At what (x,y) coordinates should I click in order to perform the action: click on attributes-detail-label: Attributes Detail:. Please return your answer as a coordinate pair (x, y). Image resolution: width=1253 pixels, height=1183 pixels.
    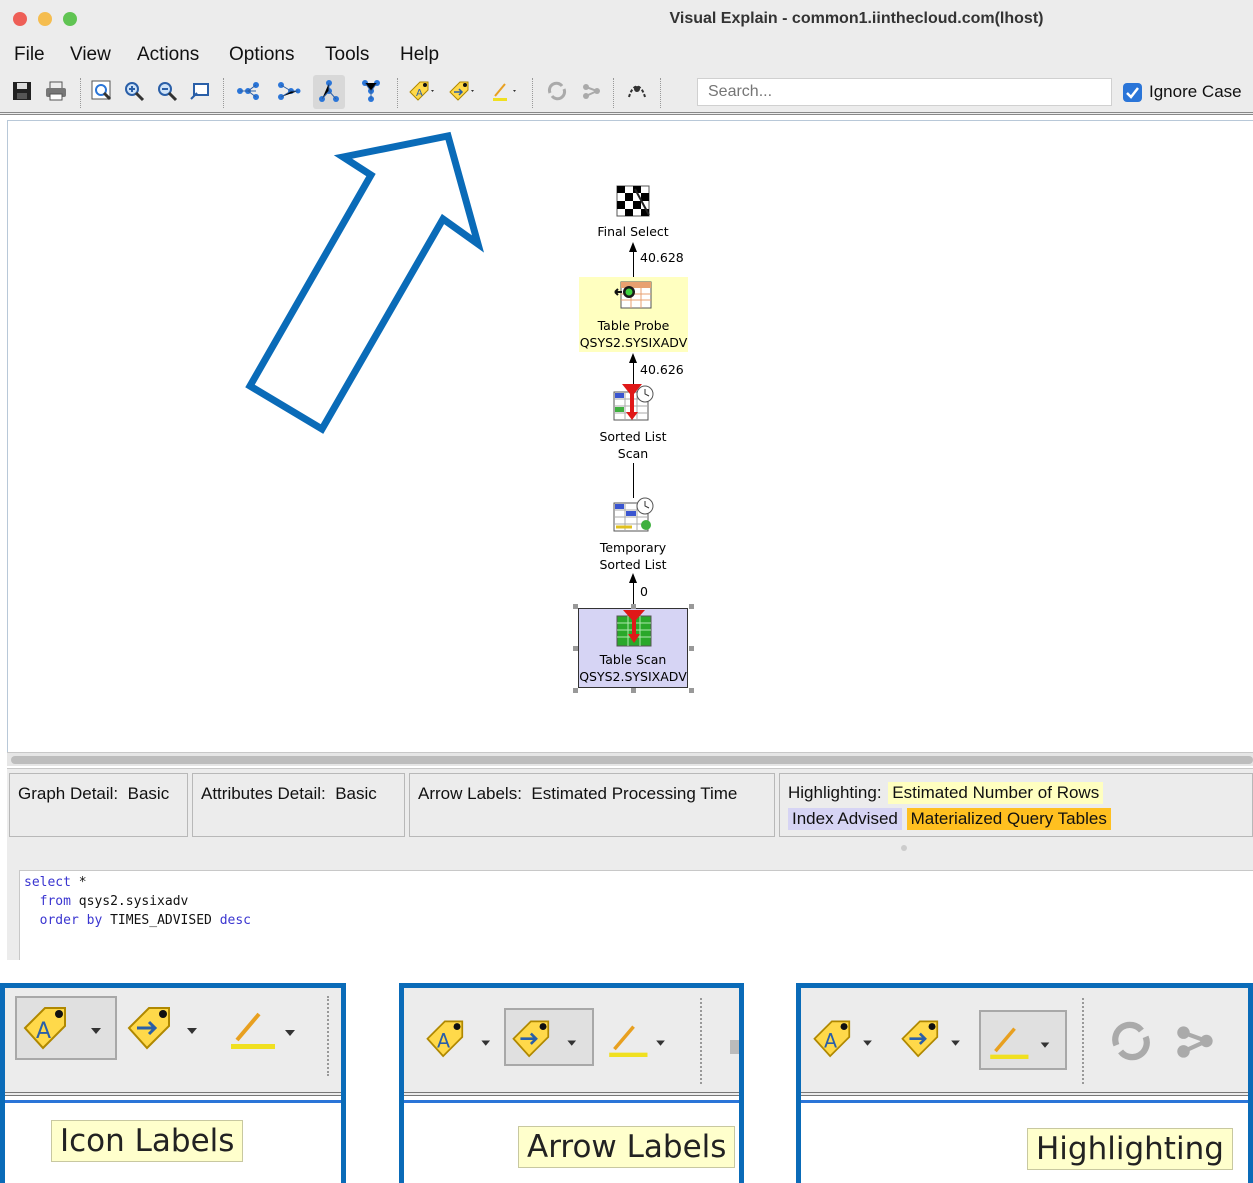
    Looking at the image, I should click on (263, 793).